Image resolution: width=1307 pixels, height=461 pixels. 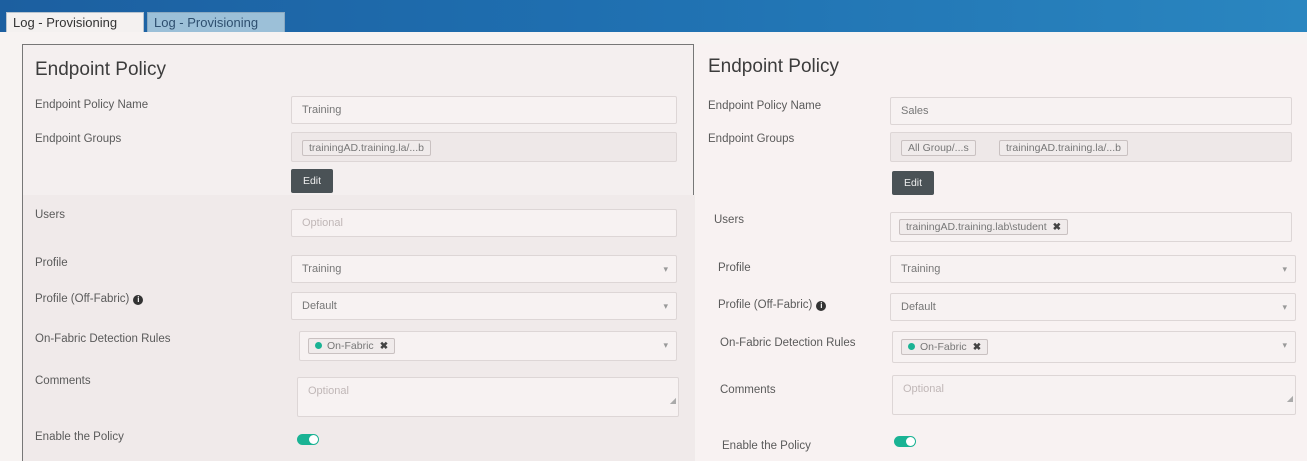 What do you see at coordinates (1091, 227) in the screenshot?
I see `users-input: trainingAD.training.lab\student ✖` at bounding box center [1091, 227].